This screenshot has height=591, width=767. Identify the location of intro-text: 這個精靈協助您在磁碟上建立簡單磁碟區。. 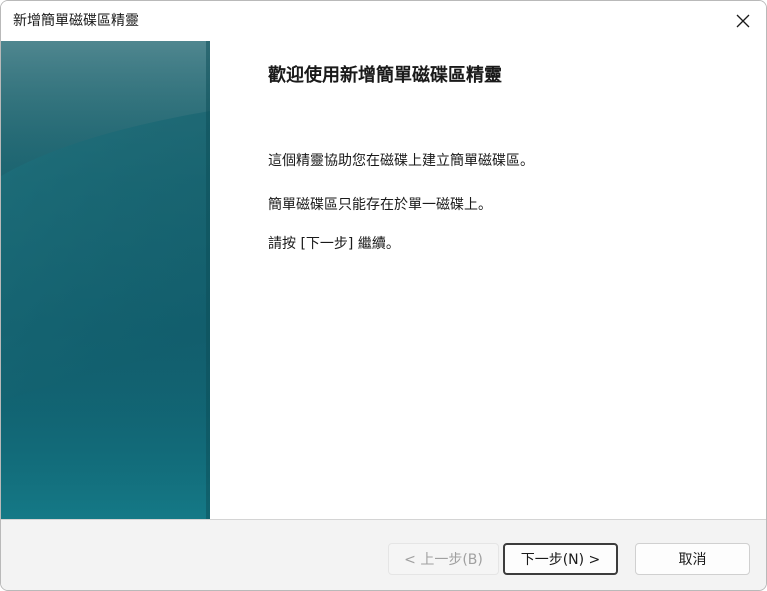
(401, 161).